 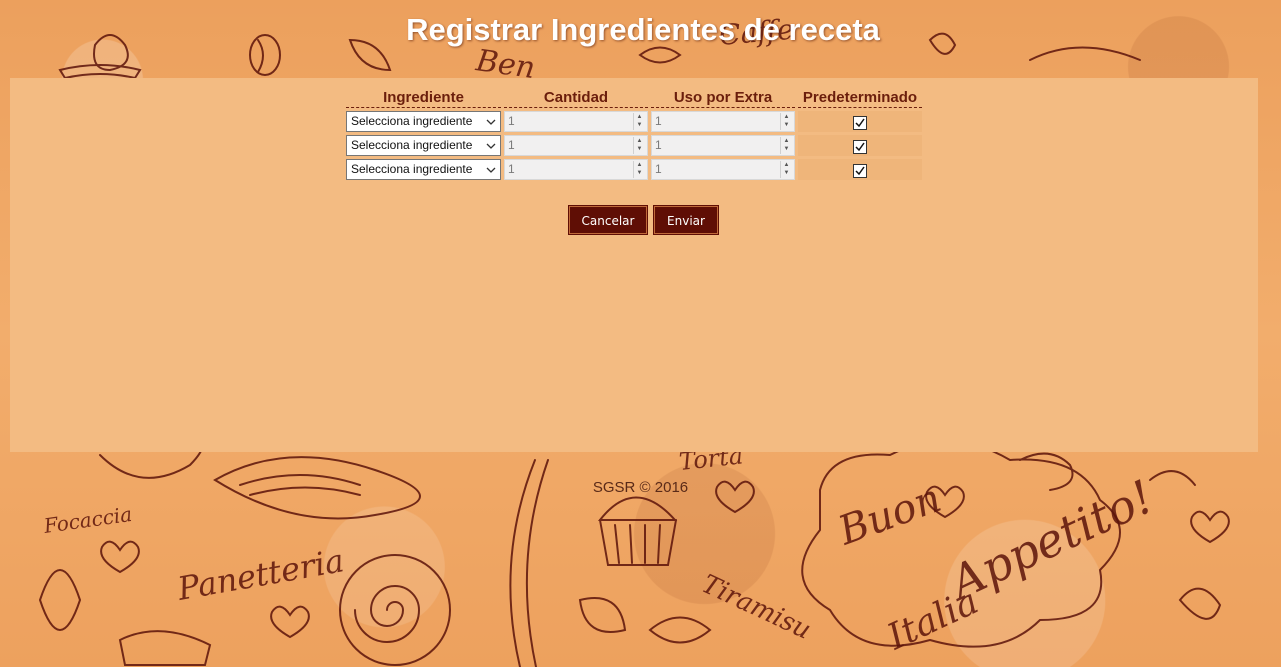 What do you see at coordinates (723, 98) in the screenshot?
I see `column-header-extra-use: Uso por Extra` at bounding box center [723, 98].